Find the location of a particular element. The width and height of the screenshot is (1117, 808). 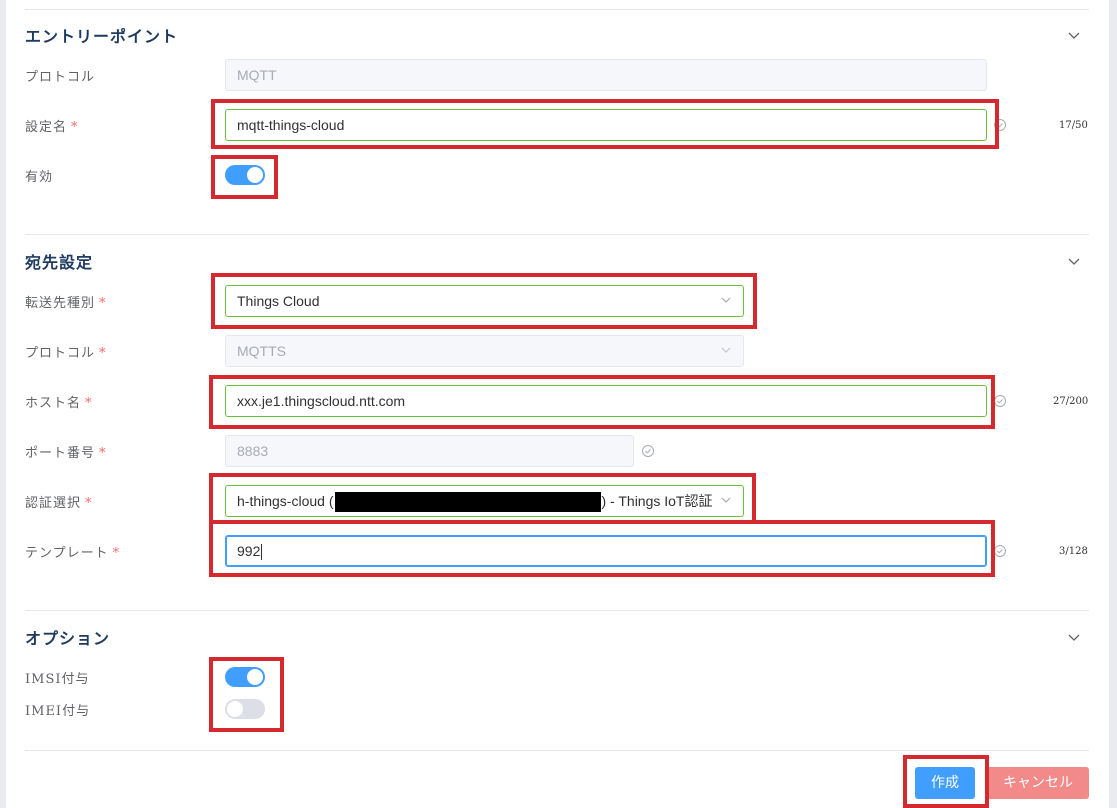

template-input: 992 is located at coordinates (606, 551).